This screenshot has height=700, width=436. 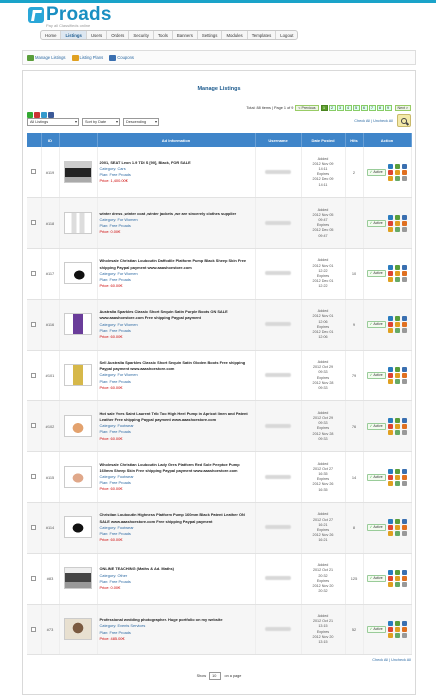 What do you see at coordinates (163, 35) in the screenshot?
I see `nav-item-tools: Tools` at bounding box center [163, 35].